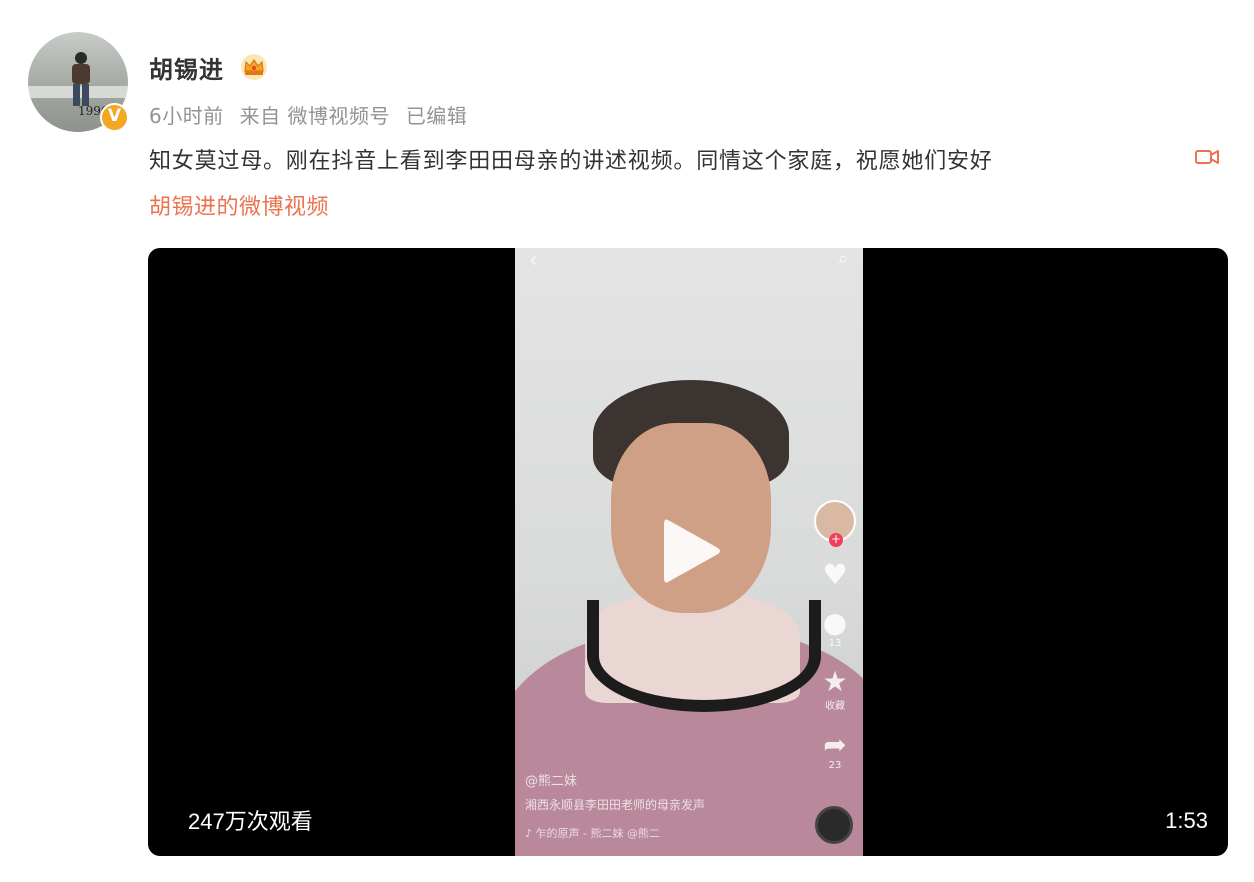 This screenshot has height=882, width=1254. What do you see at coordinates (835, 622) in the screenshot?
I see `comment-icon: ●` at bounding box center [835, 622].